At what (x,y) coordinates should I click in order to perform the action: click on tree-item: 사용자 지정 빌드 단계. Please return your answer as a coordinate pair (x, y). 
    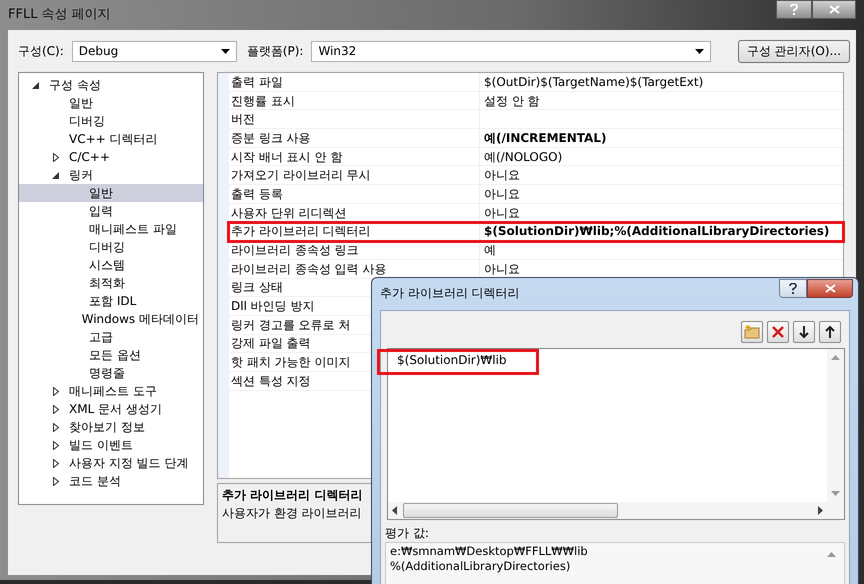
    Looking at the image, I should click on (111, 463).